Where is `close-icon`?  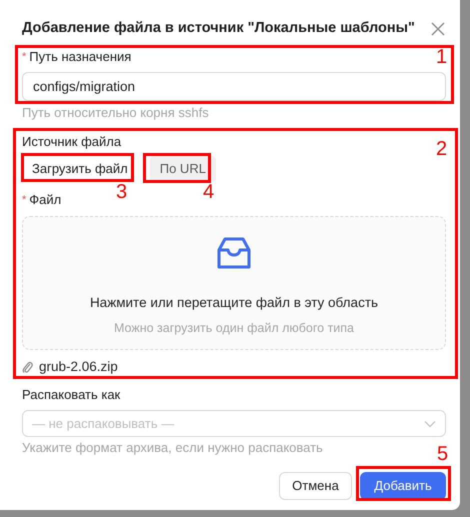
close-icon is located at coordinates (438, 29).